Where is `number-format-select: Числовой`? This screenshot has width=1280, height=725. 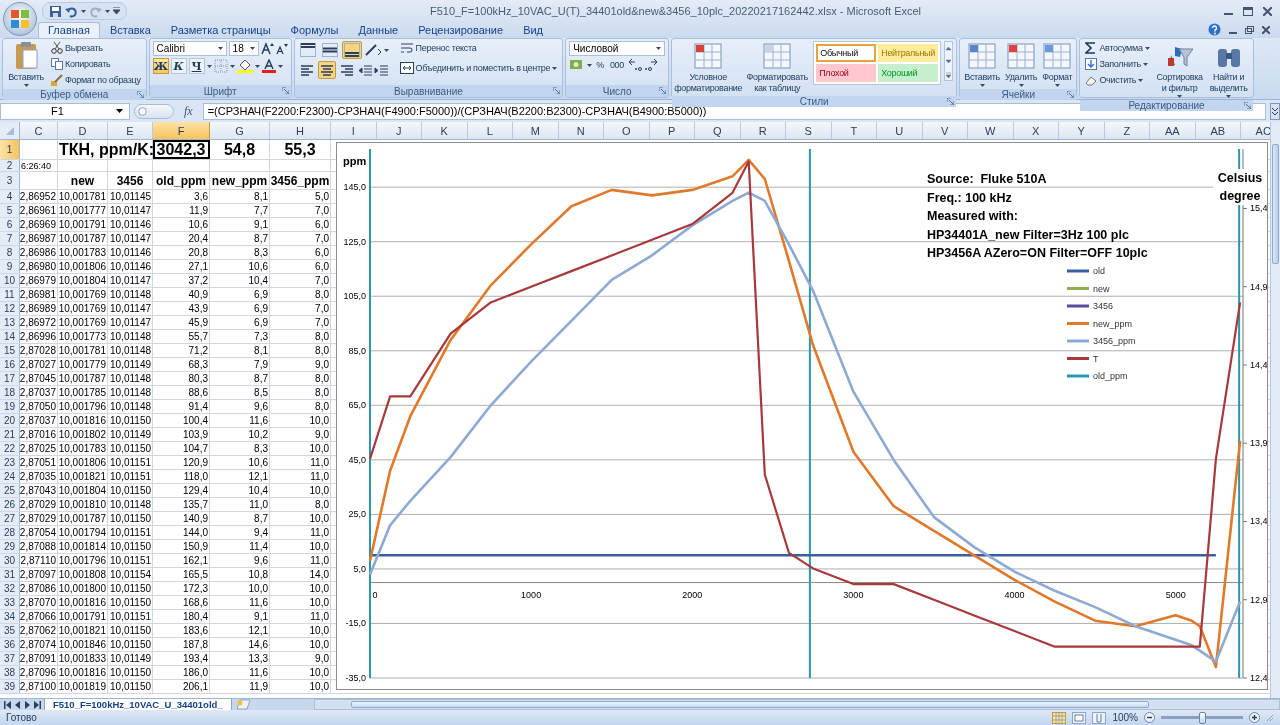 number-format-select: Числовой is located at coordinates (617, 48).